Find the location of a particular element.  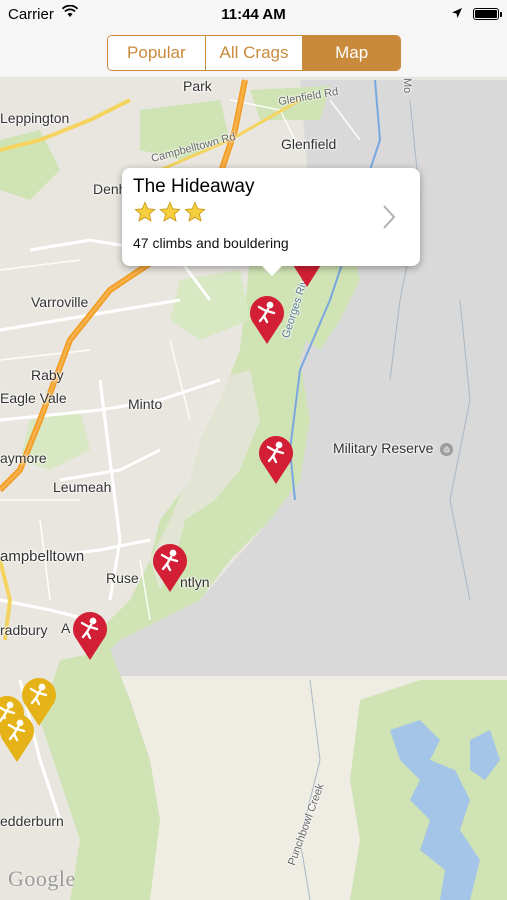

star-rating is located at coordinates (170, 212).